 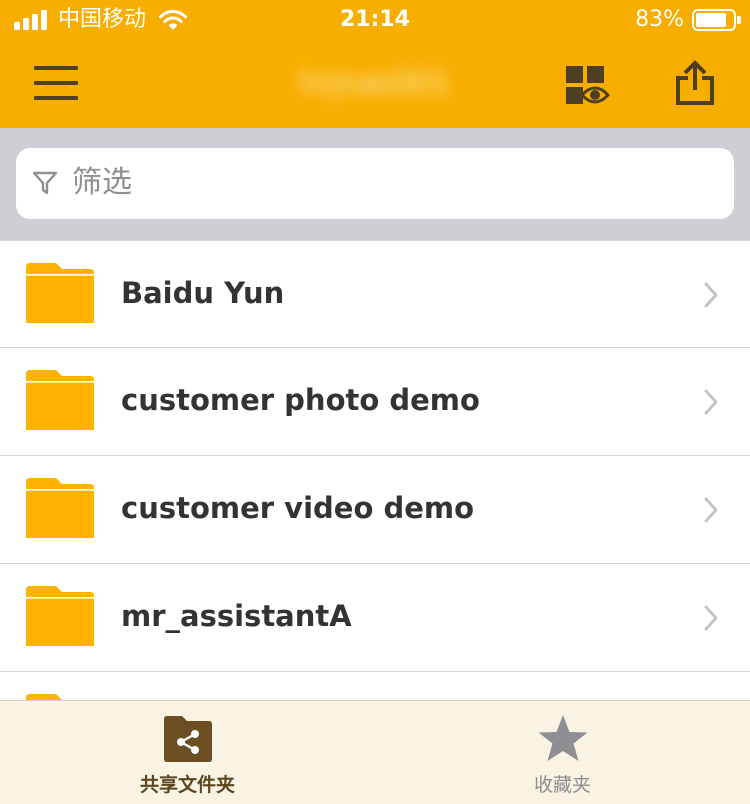 What do you see at coordinates (562, 785) in the screenshot?
I see `tab-label: 收藏夹` at bounding box center [562, 785].